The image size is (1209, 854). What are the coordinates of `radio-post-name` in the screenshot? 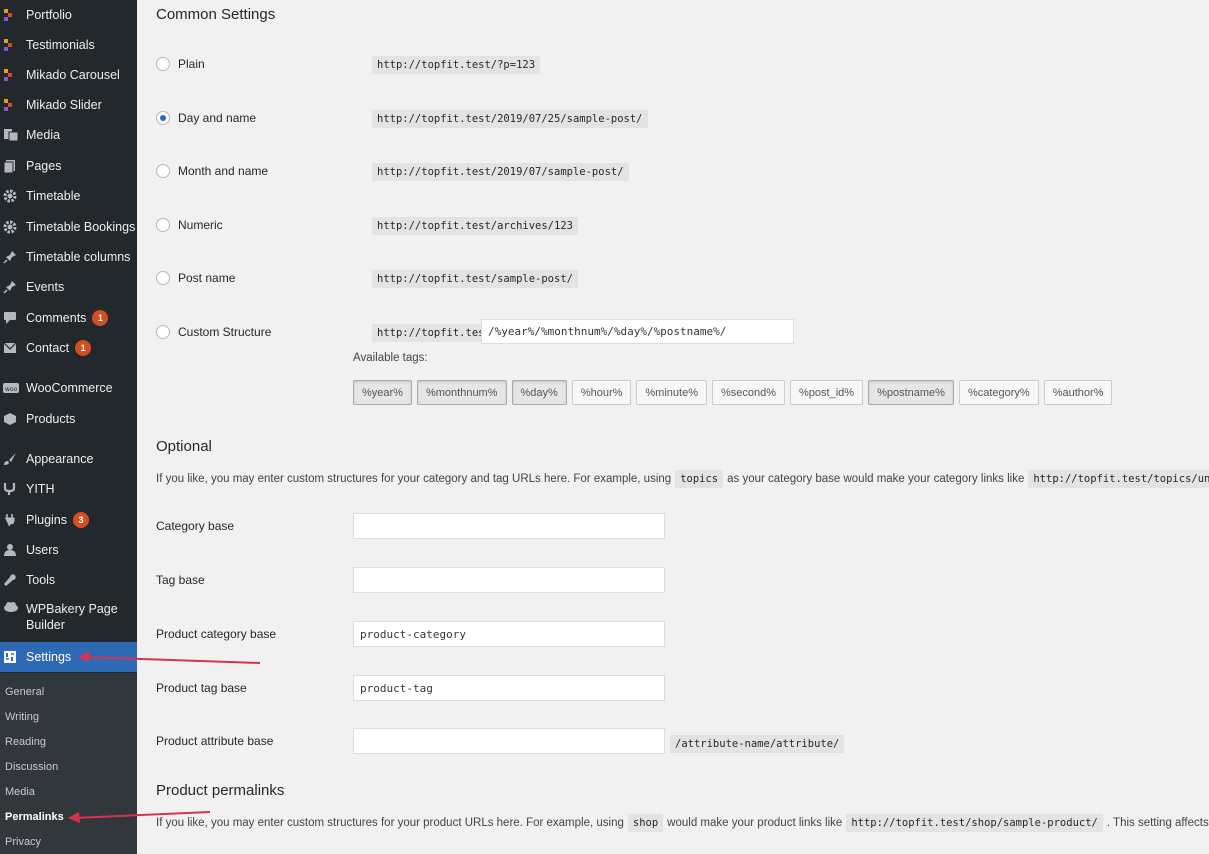 It's located at (163, 278).